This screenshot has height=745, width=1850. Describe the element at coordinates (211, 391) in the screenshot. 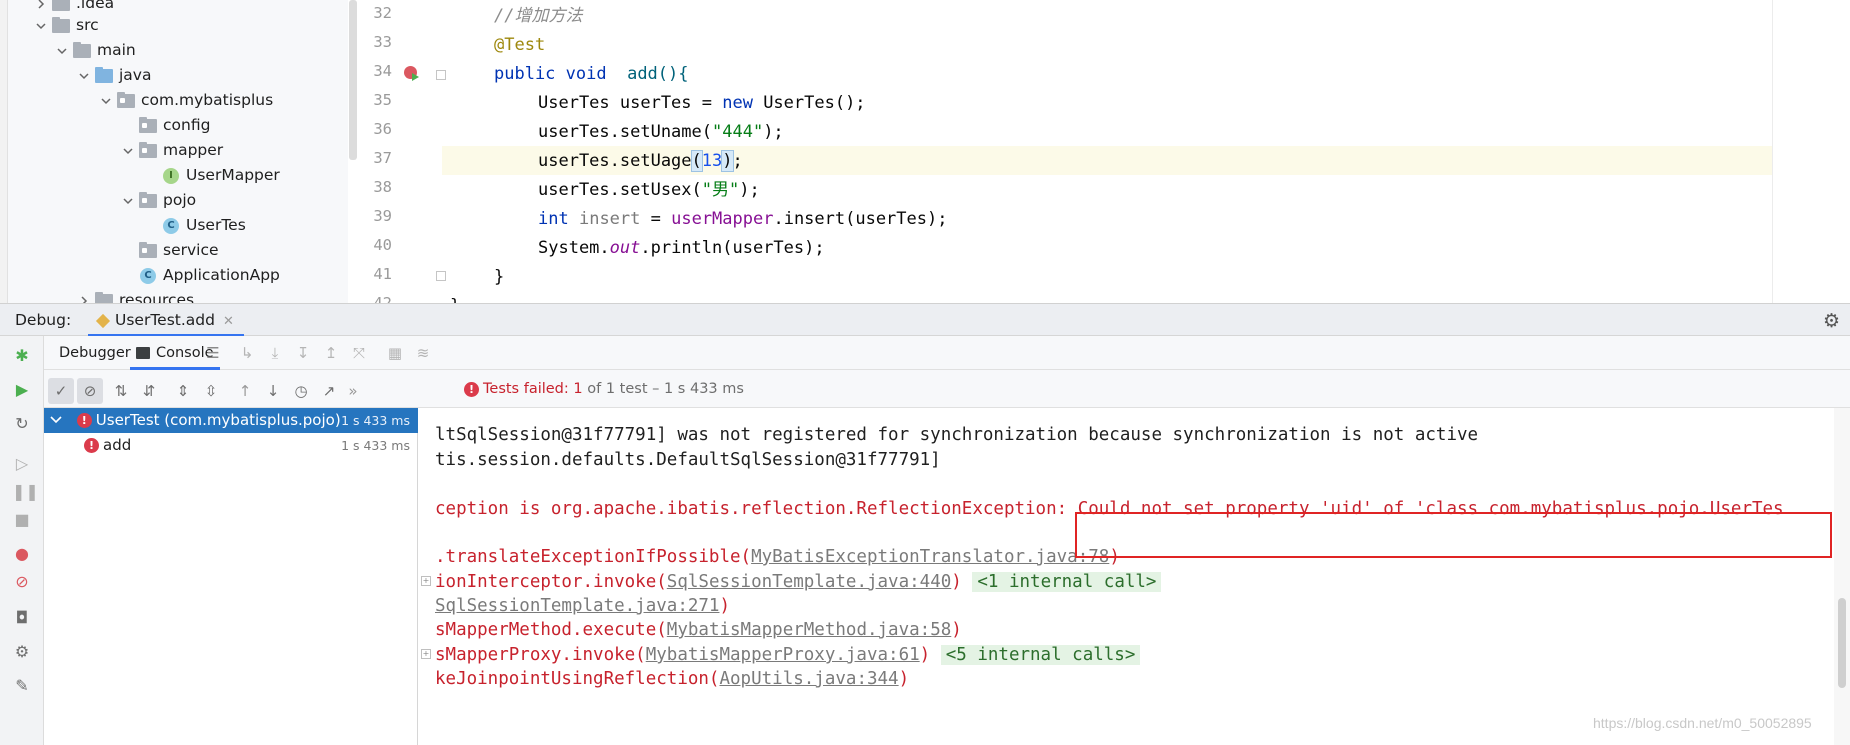

I see `collapse-all-icon: ⇳` at that location.